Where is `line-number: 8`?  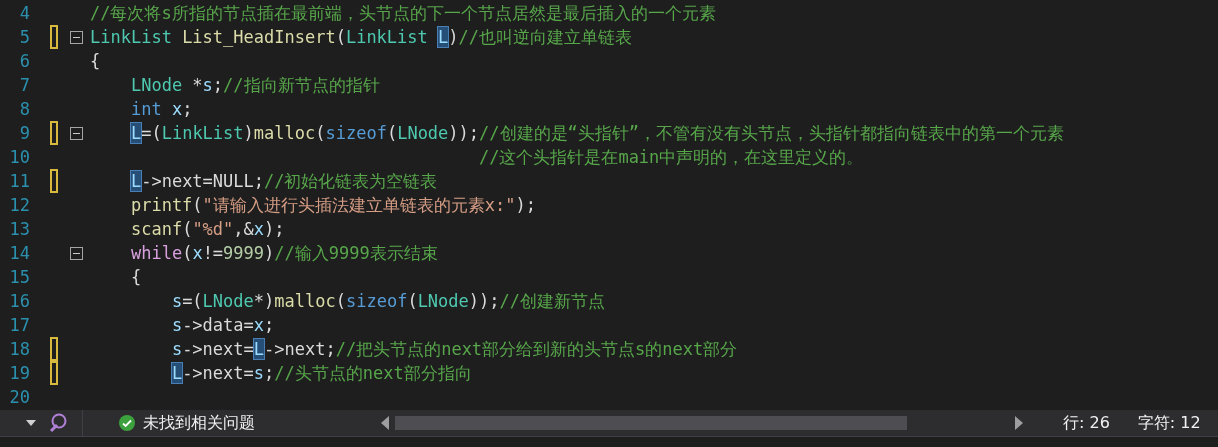
line-number: 8 is located at coordinates (24, 109).